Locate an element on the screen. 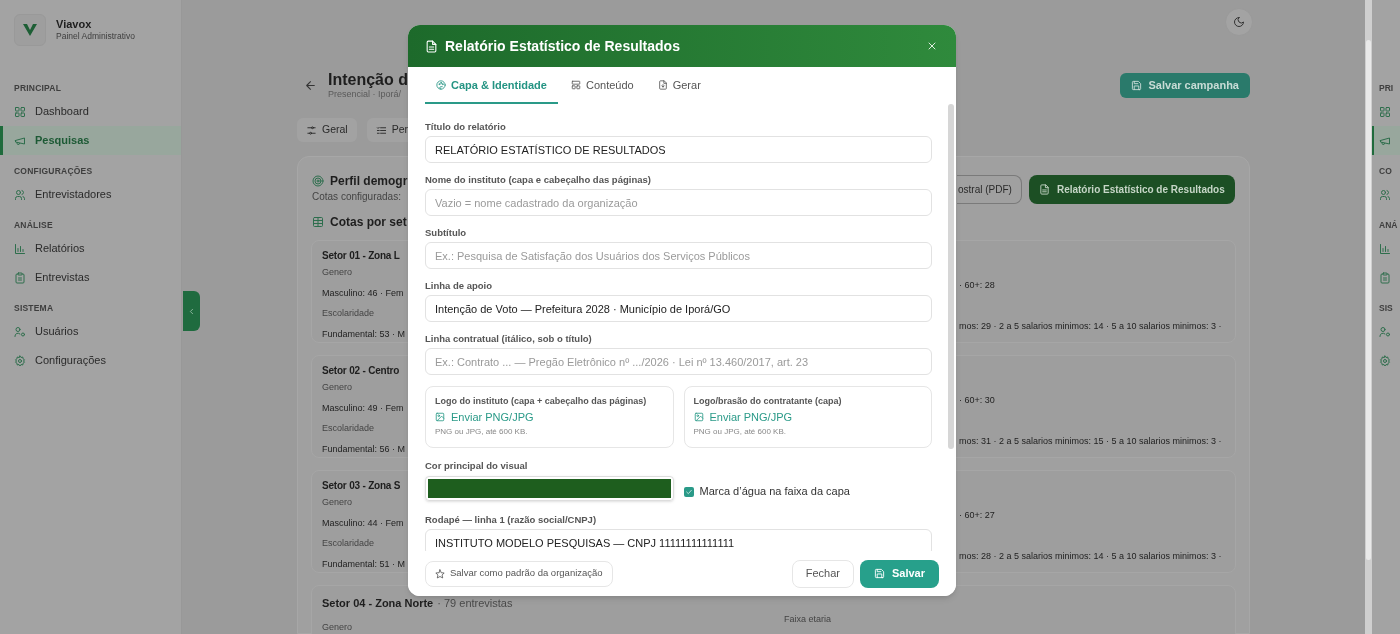 The width and height of the screenshot is (1400, 634). field-label: Cor principal do visual is located at coordinates (477, 466).